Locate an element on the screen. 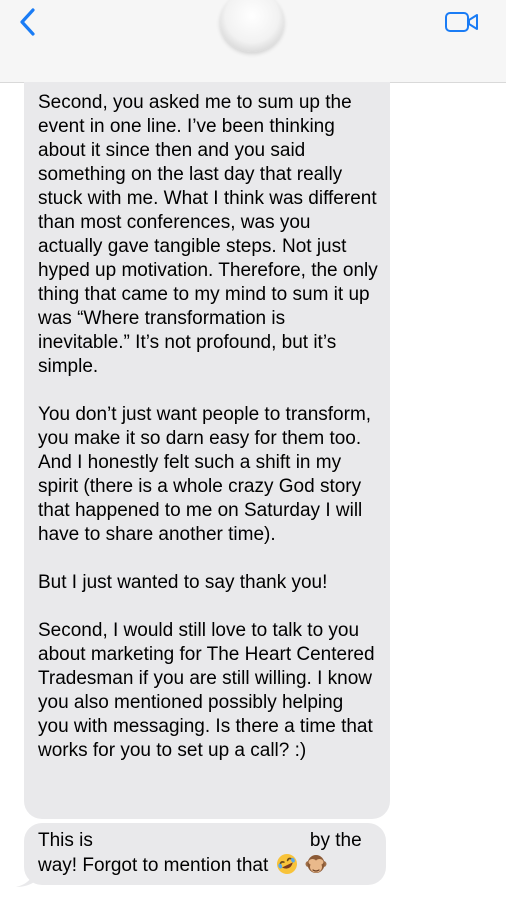  message-paragraph: But I just wanted to say thank you! is located at coordinates (183, 582).